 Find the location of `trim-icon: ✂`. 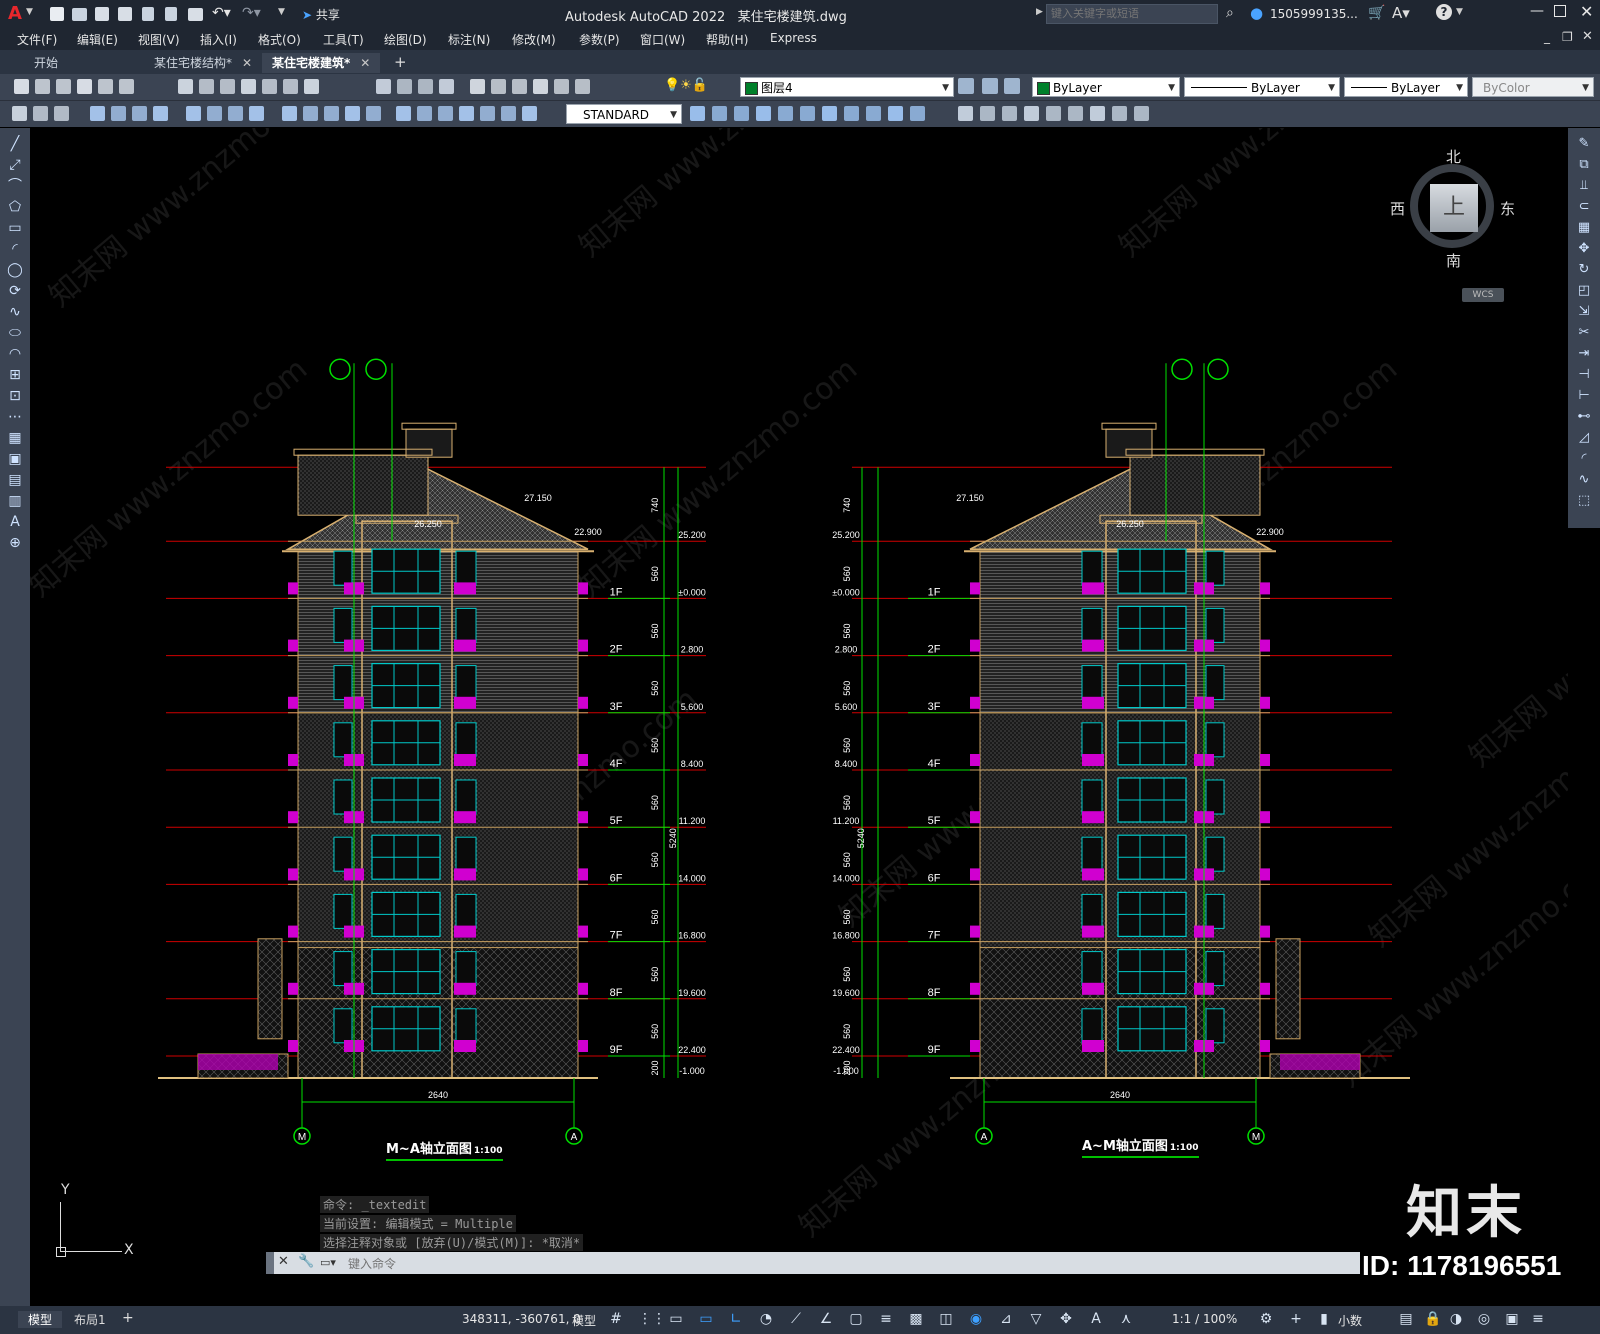

trim-icon: ✂ is located at coordinates (1584, 333).